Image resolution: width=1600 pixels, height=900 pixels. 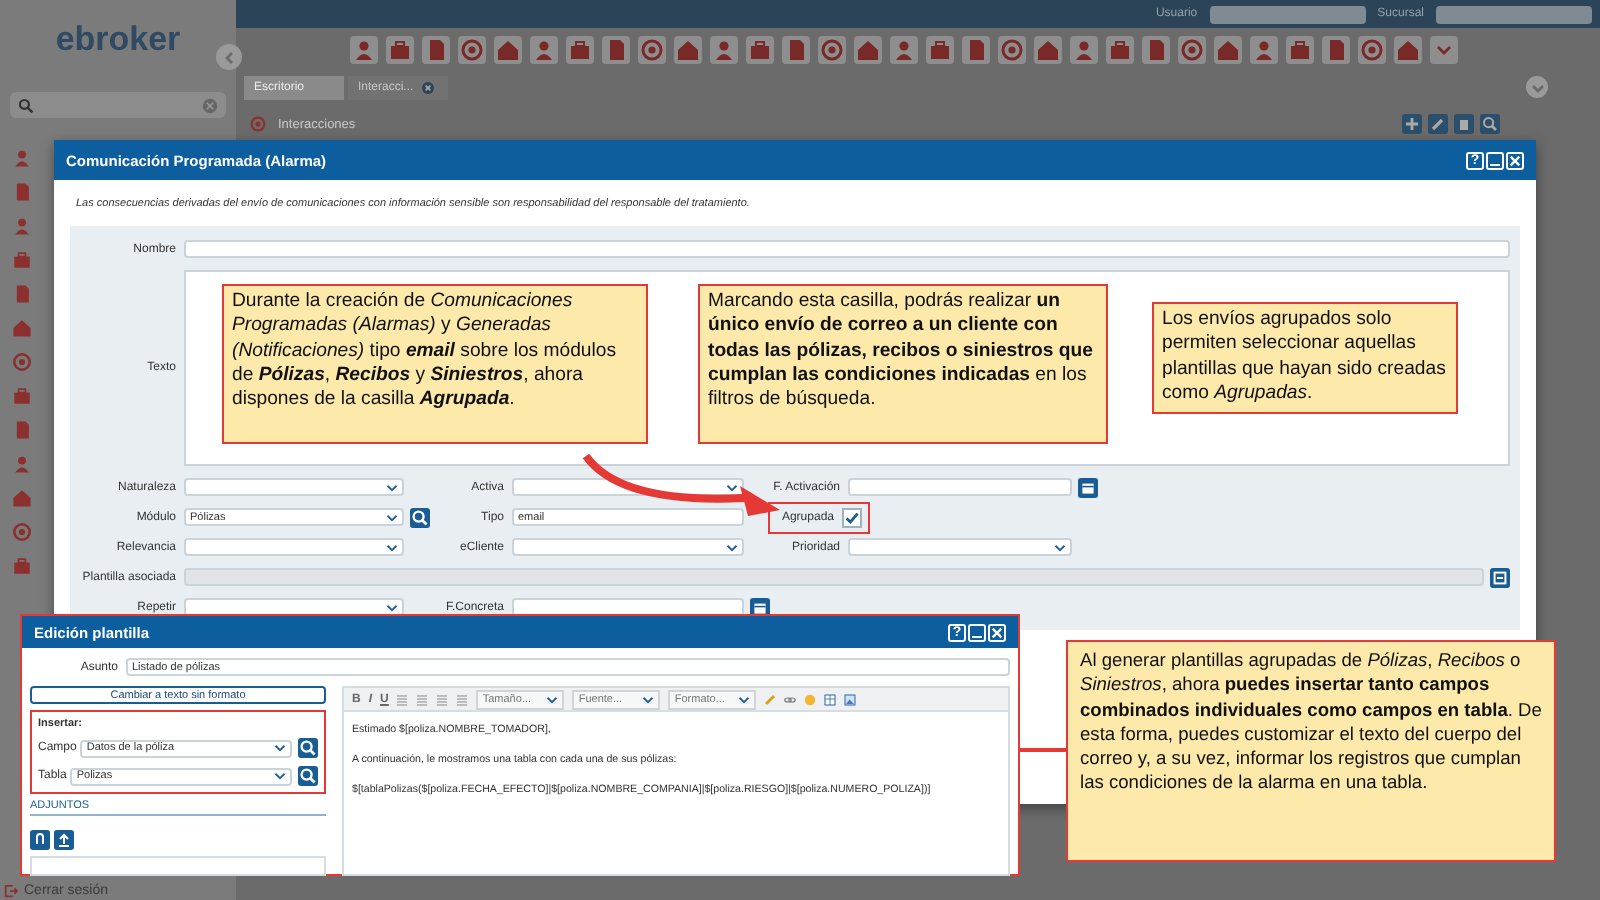 What do you see at coordinates (850, 699) in the screenshot?
I see `image-icon` at bounding box center [850, 699].